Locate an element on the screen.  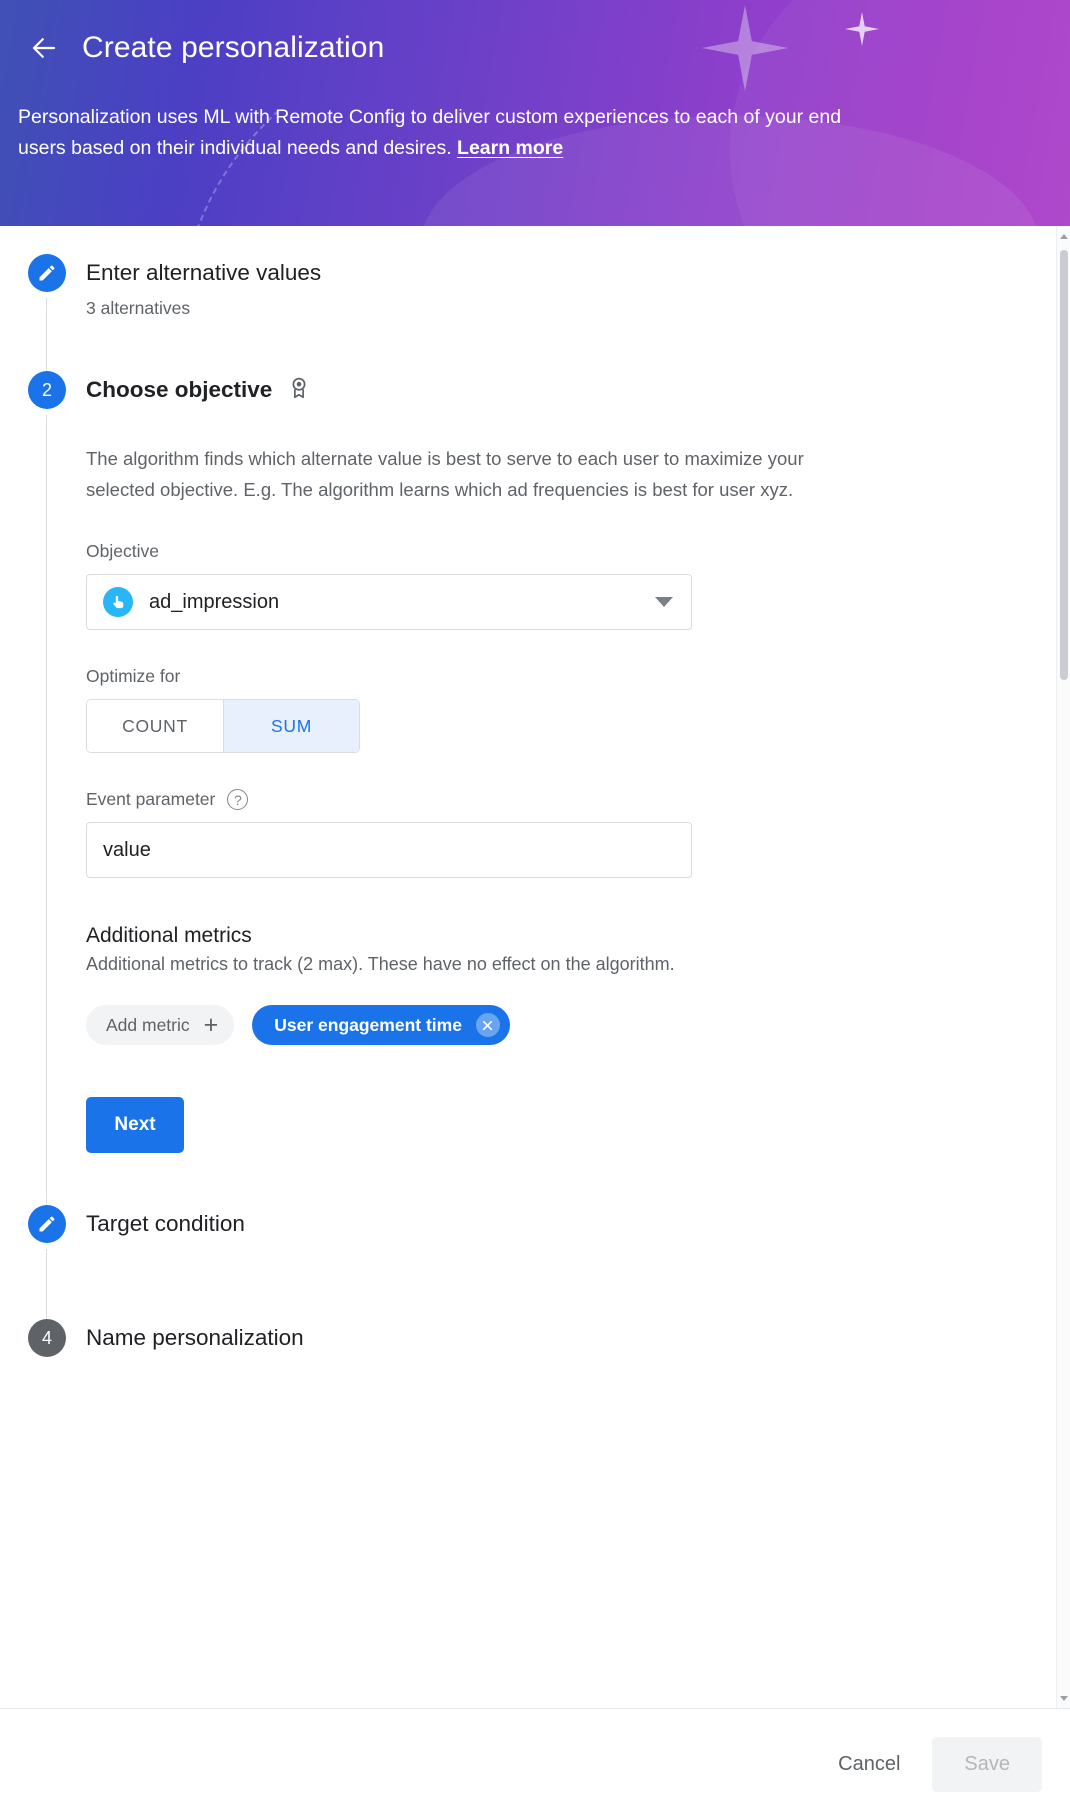
plus-icon: + is located at coordinates (211, 1024).